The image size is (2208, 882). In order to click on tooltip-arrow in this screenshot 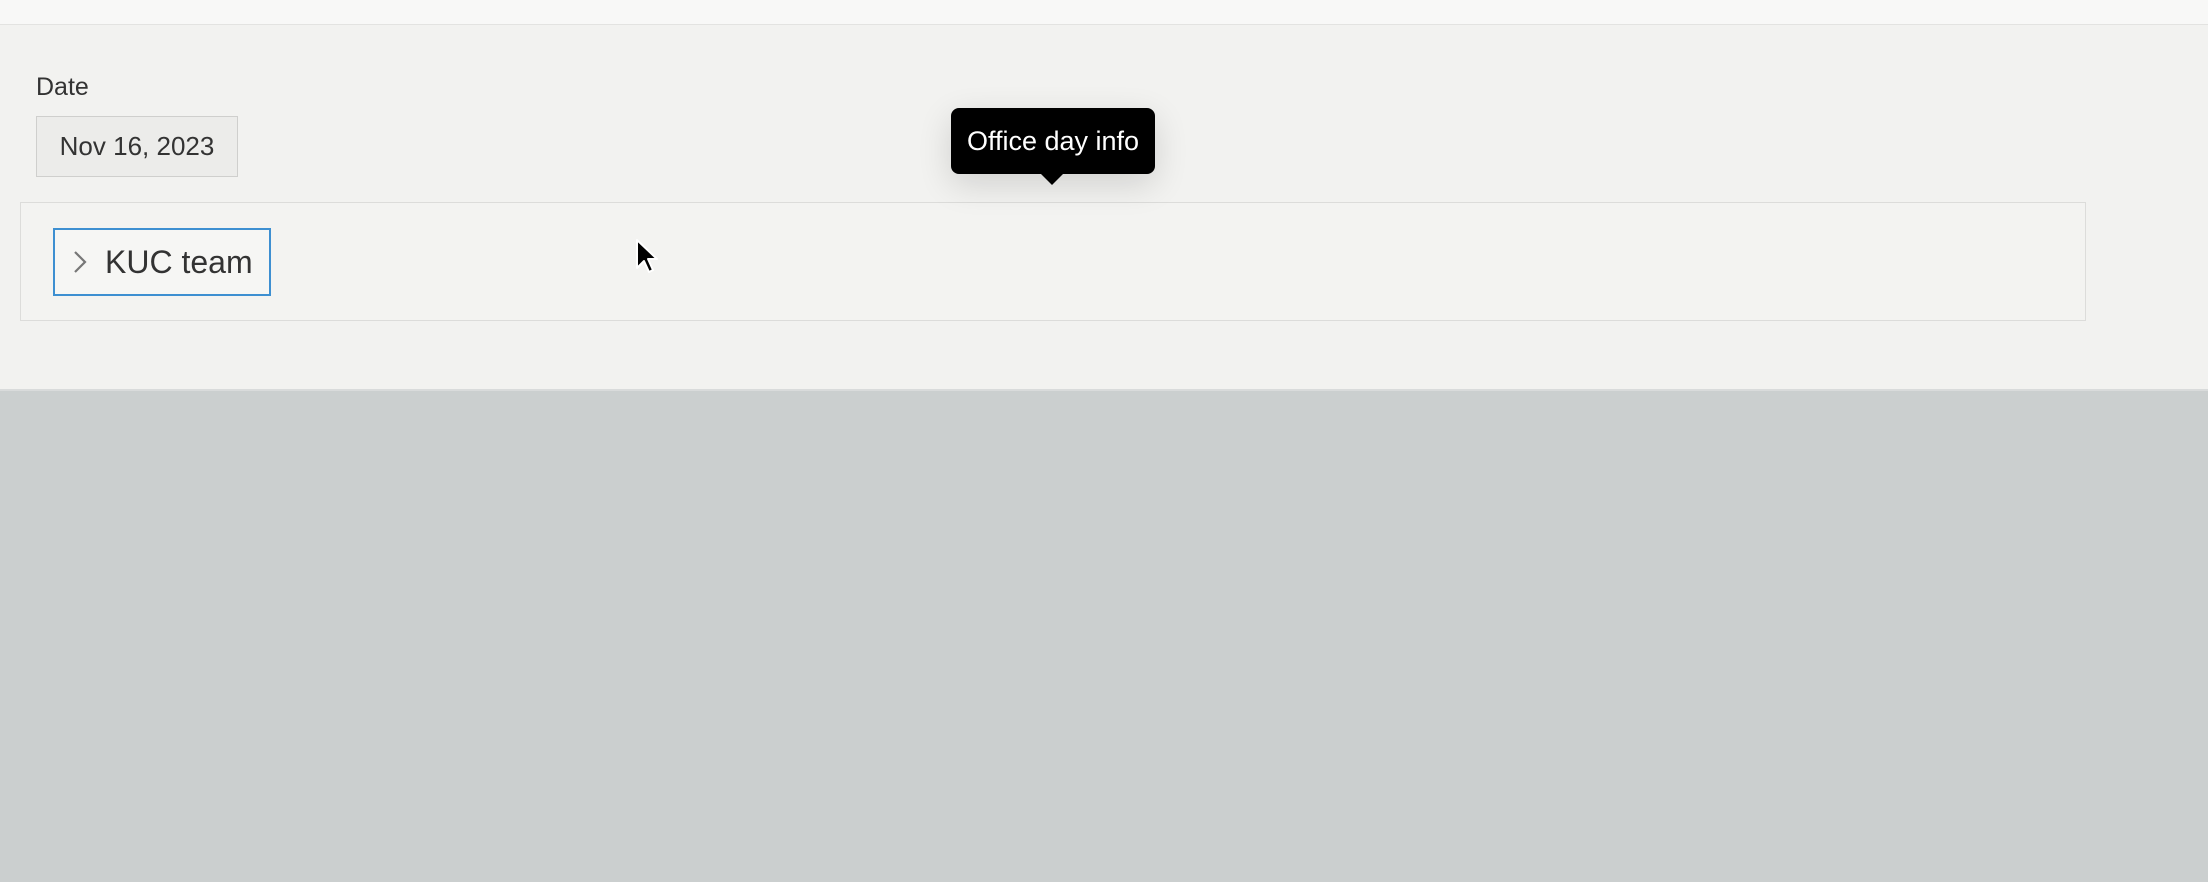, I will do `click(1052, 178)`.